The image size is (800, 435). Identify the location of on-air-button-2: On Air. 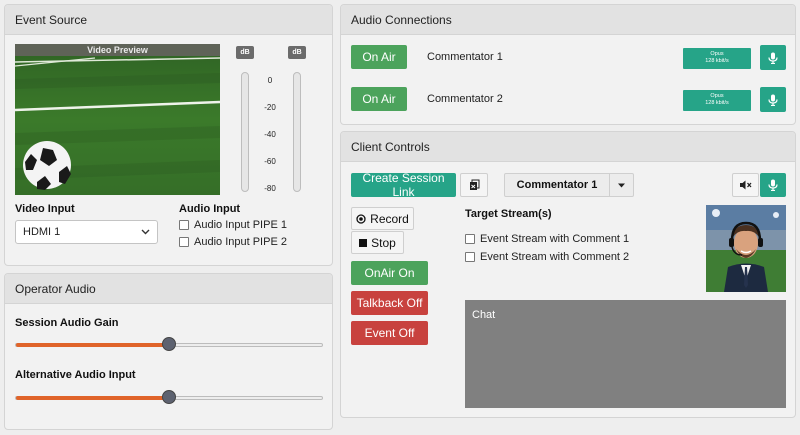
(379, 99).